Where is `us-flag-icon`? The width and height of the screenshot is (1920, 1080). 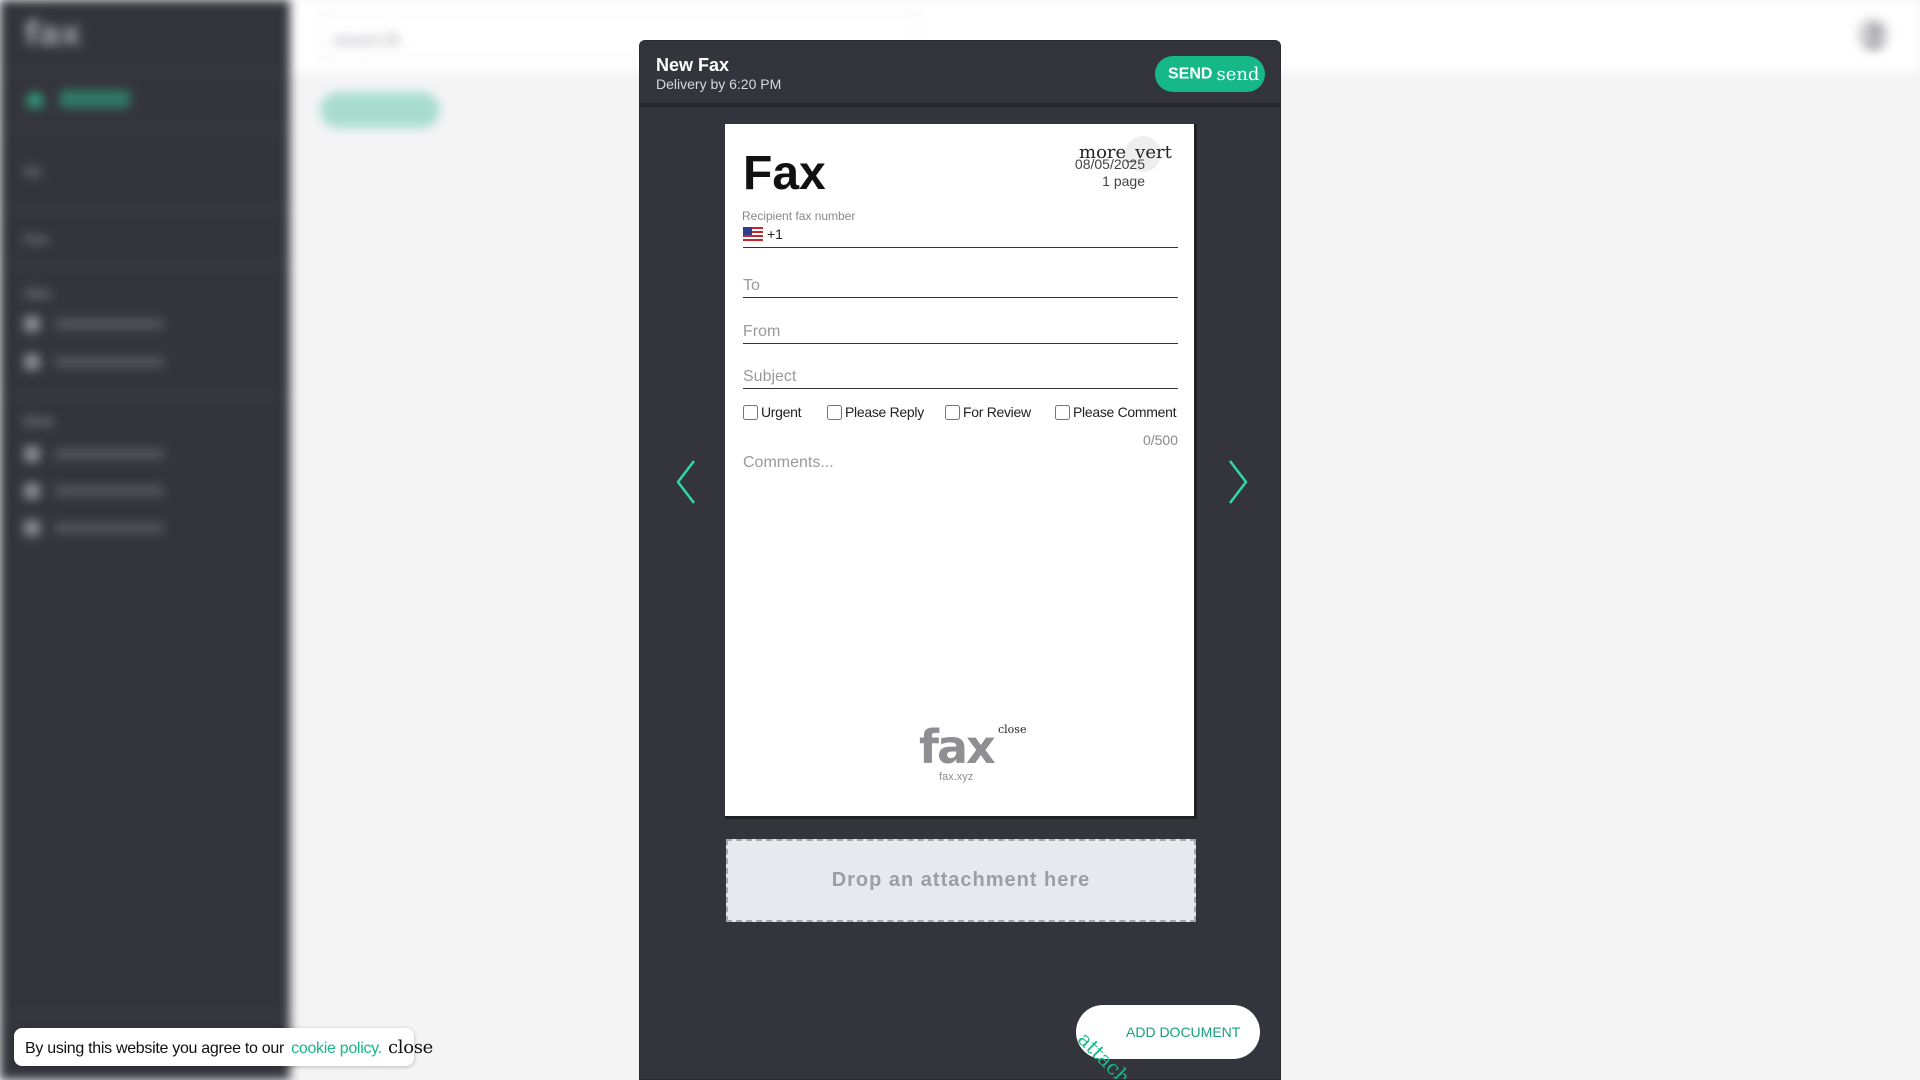 us-flag-icon is located at coordinates (753, 234).